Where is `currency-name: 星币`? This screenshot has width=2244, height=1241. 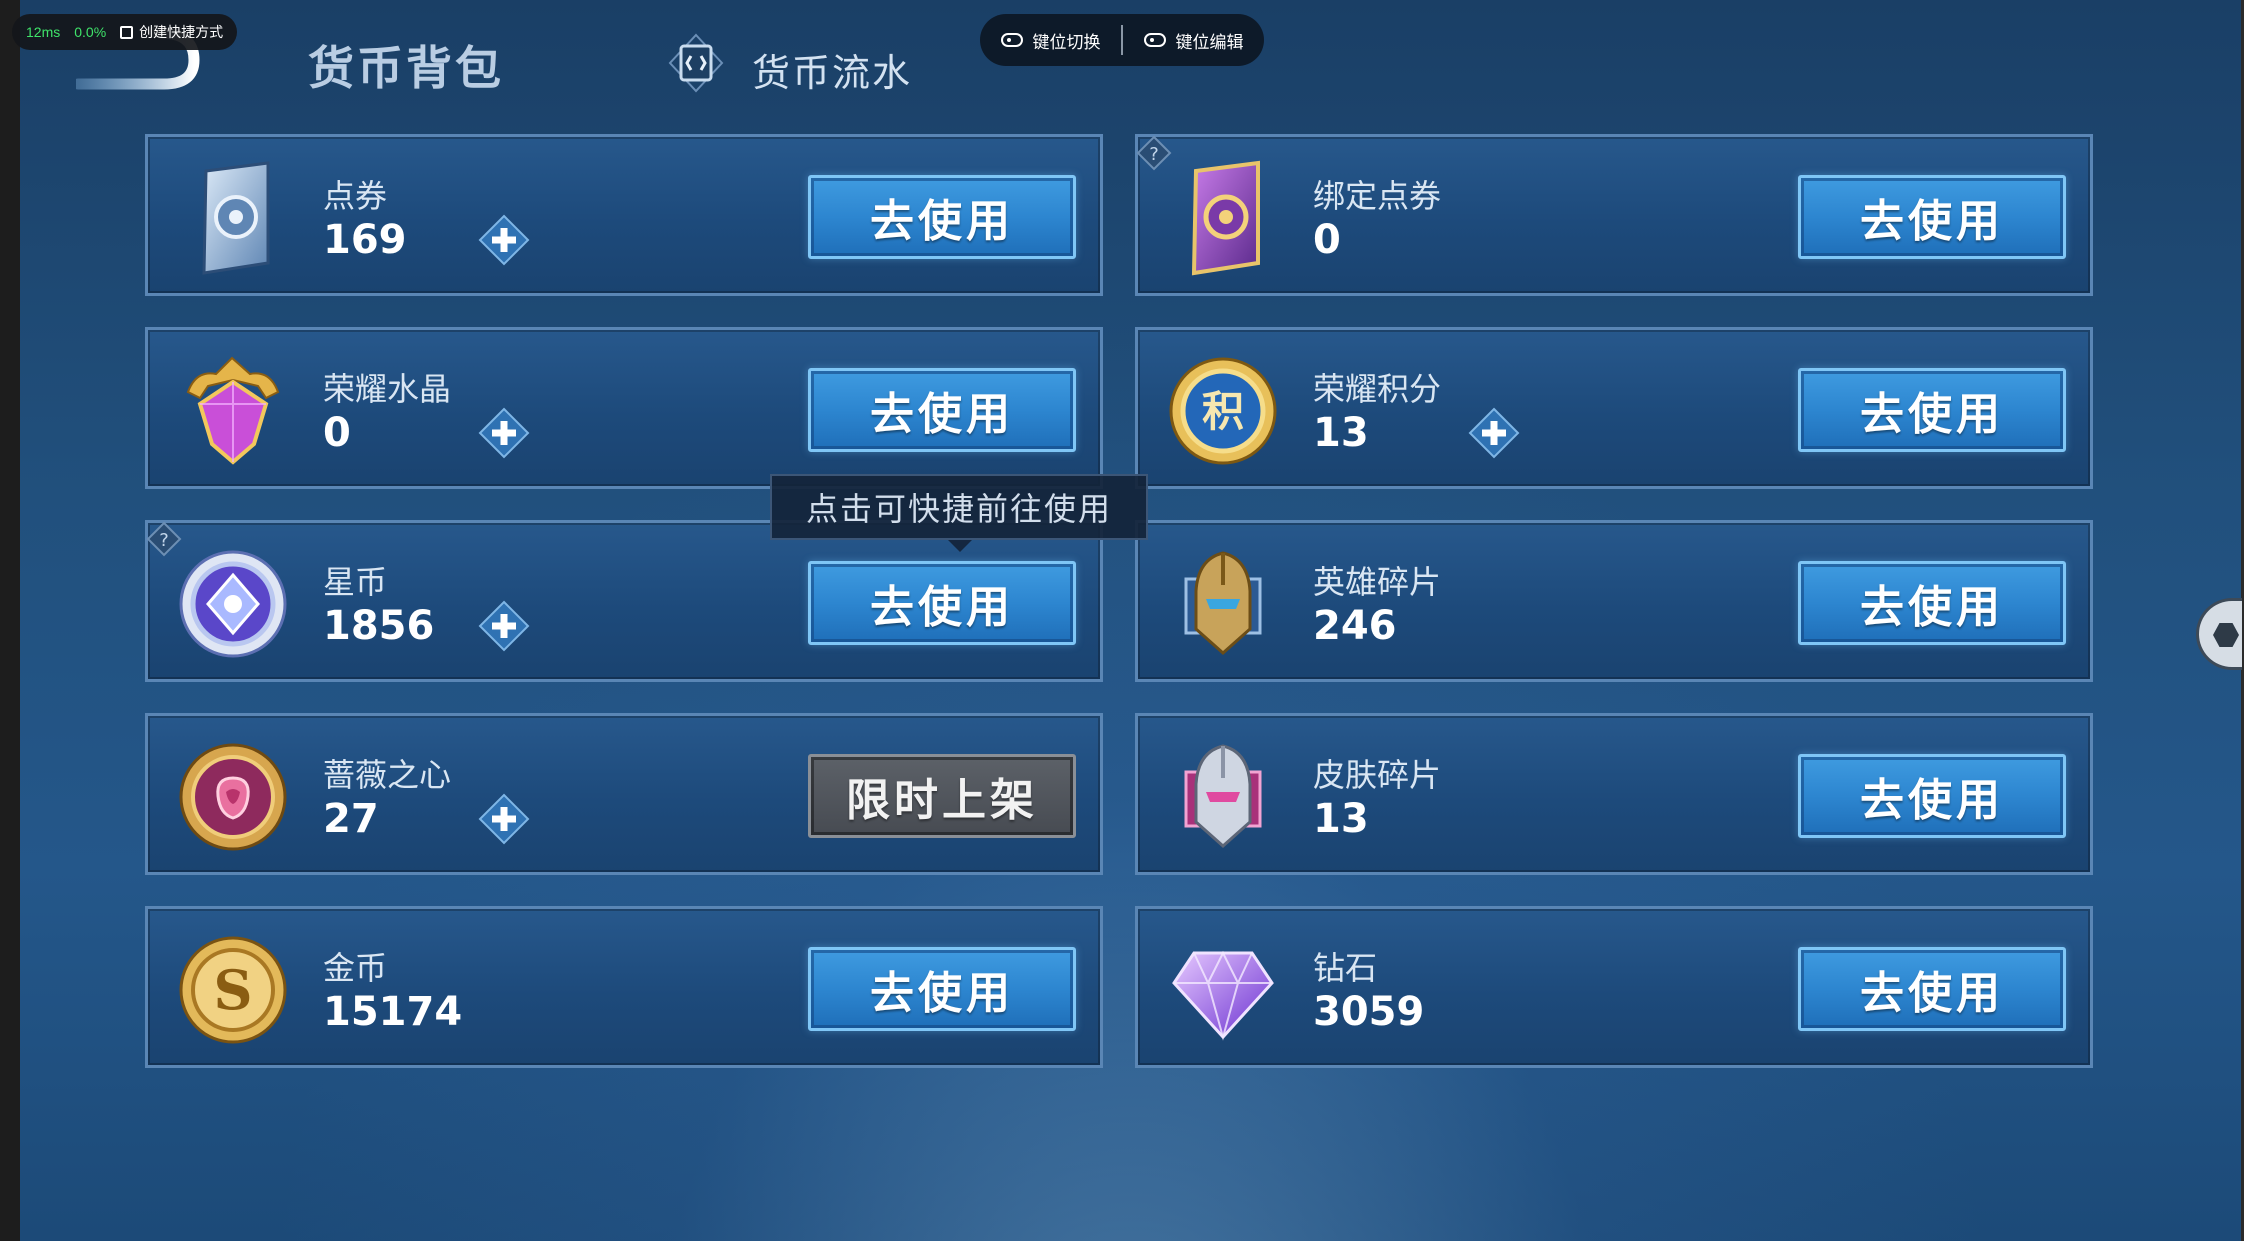
currency-name: 星币 is located at coordinates (355, 582).